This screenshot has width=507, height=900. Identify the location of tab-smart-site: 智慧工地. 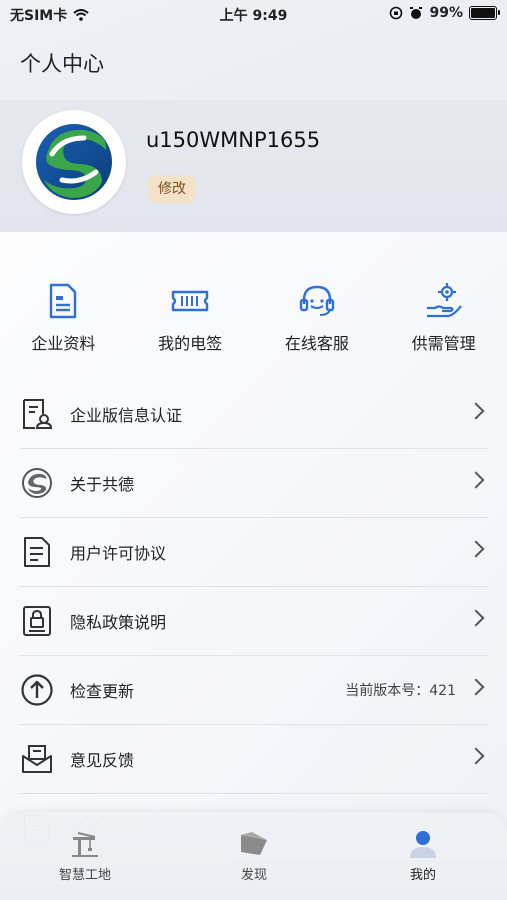
(85, 856).